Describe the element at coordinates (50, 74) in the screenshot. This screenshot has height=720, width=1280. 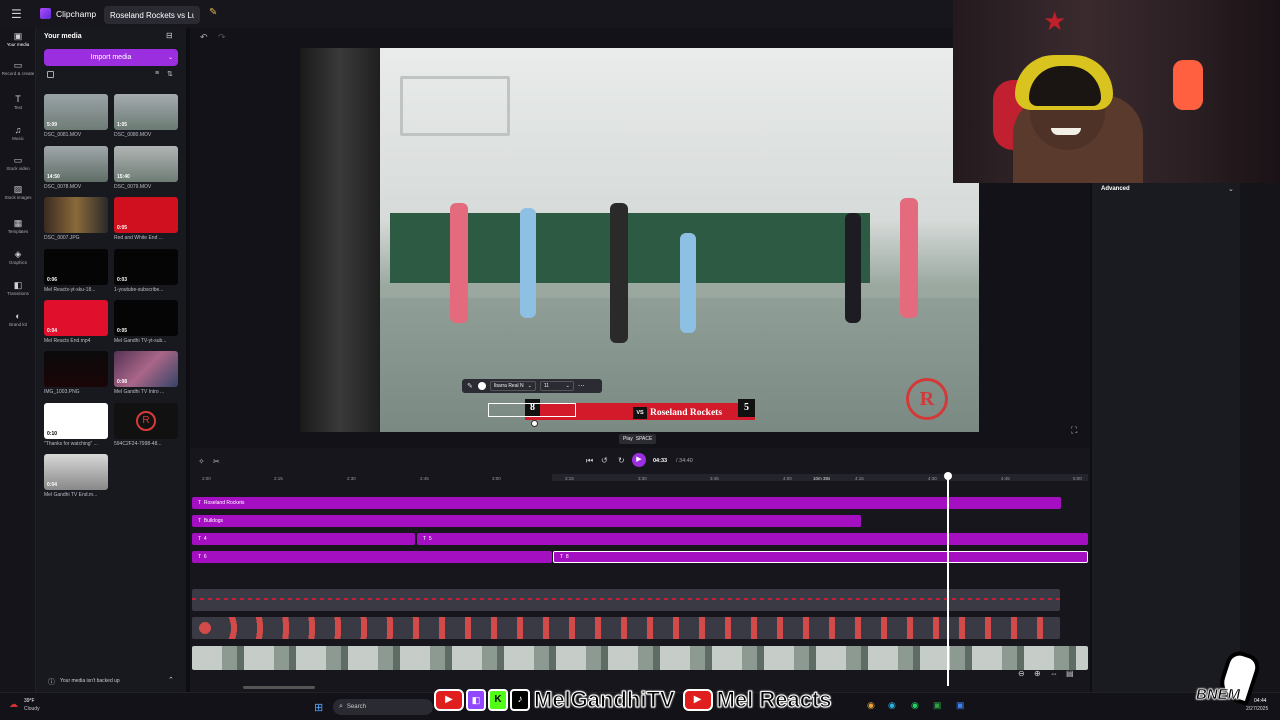
I see `select-all-checkbox` at that location.